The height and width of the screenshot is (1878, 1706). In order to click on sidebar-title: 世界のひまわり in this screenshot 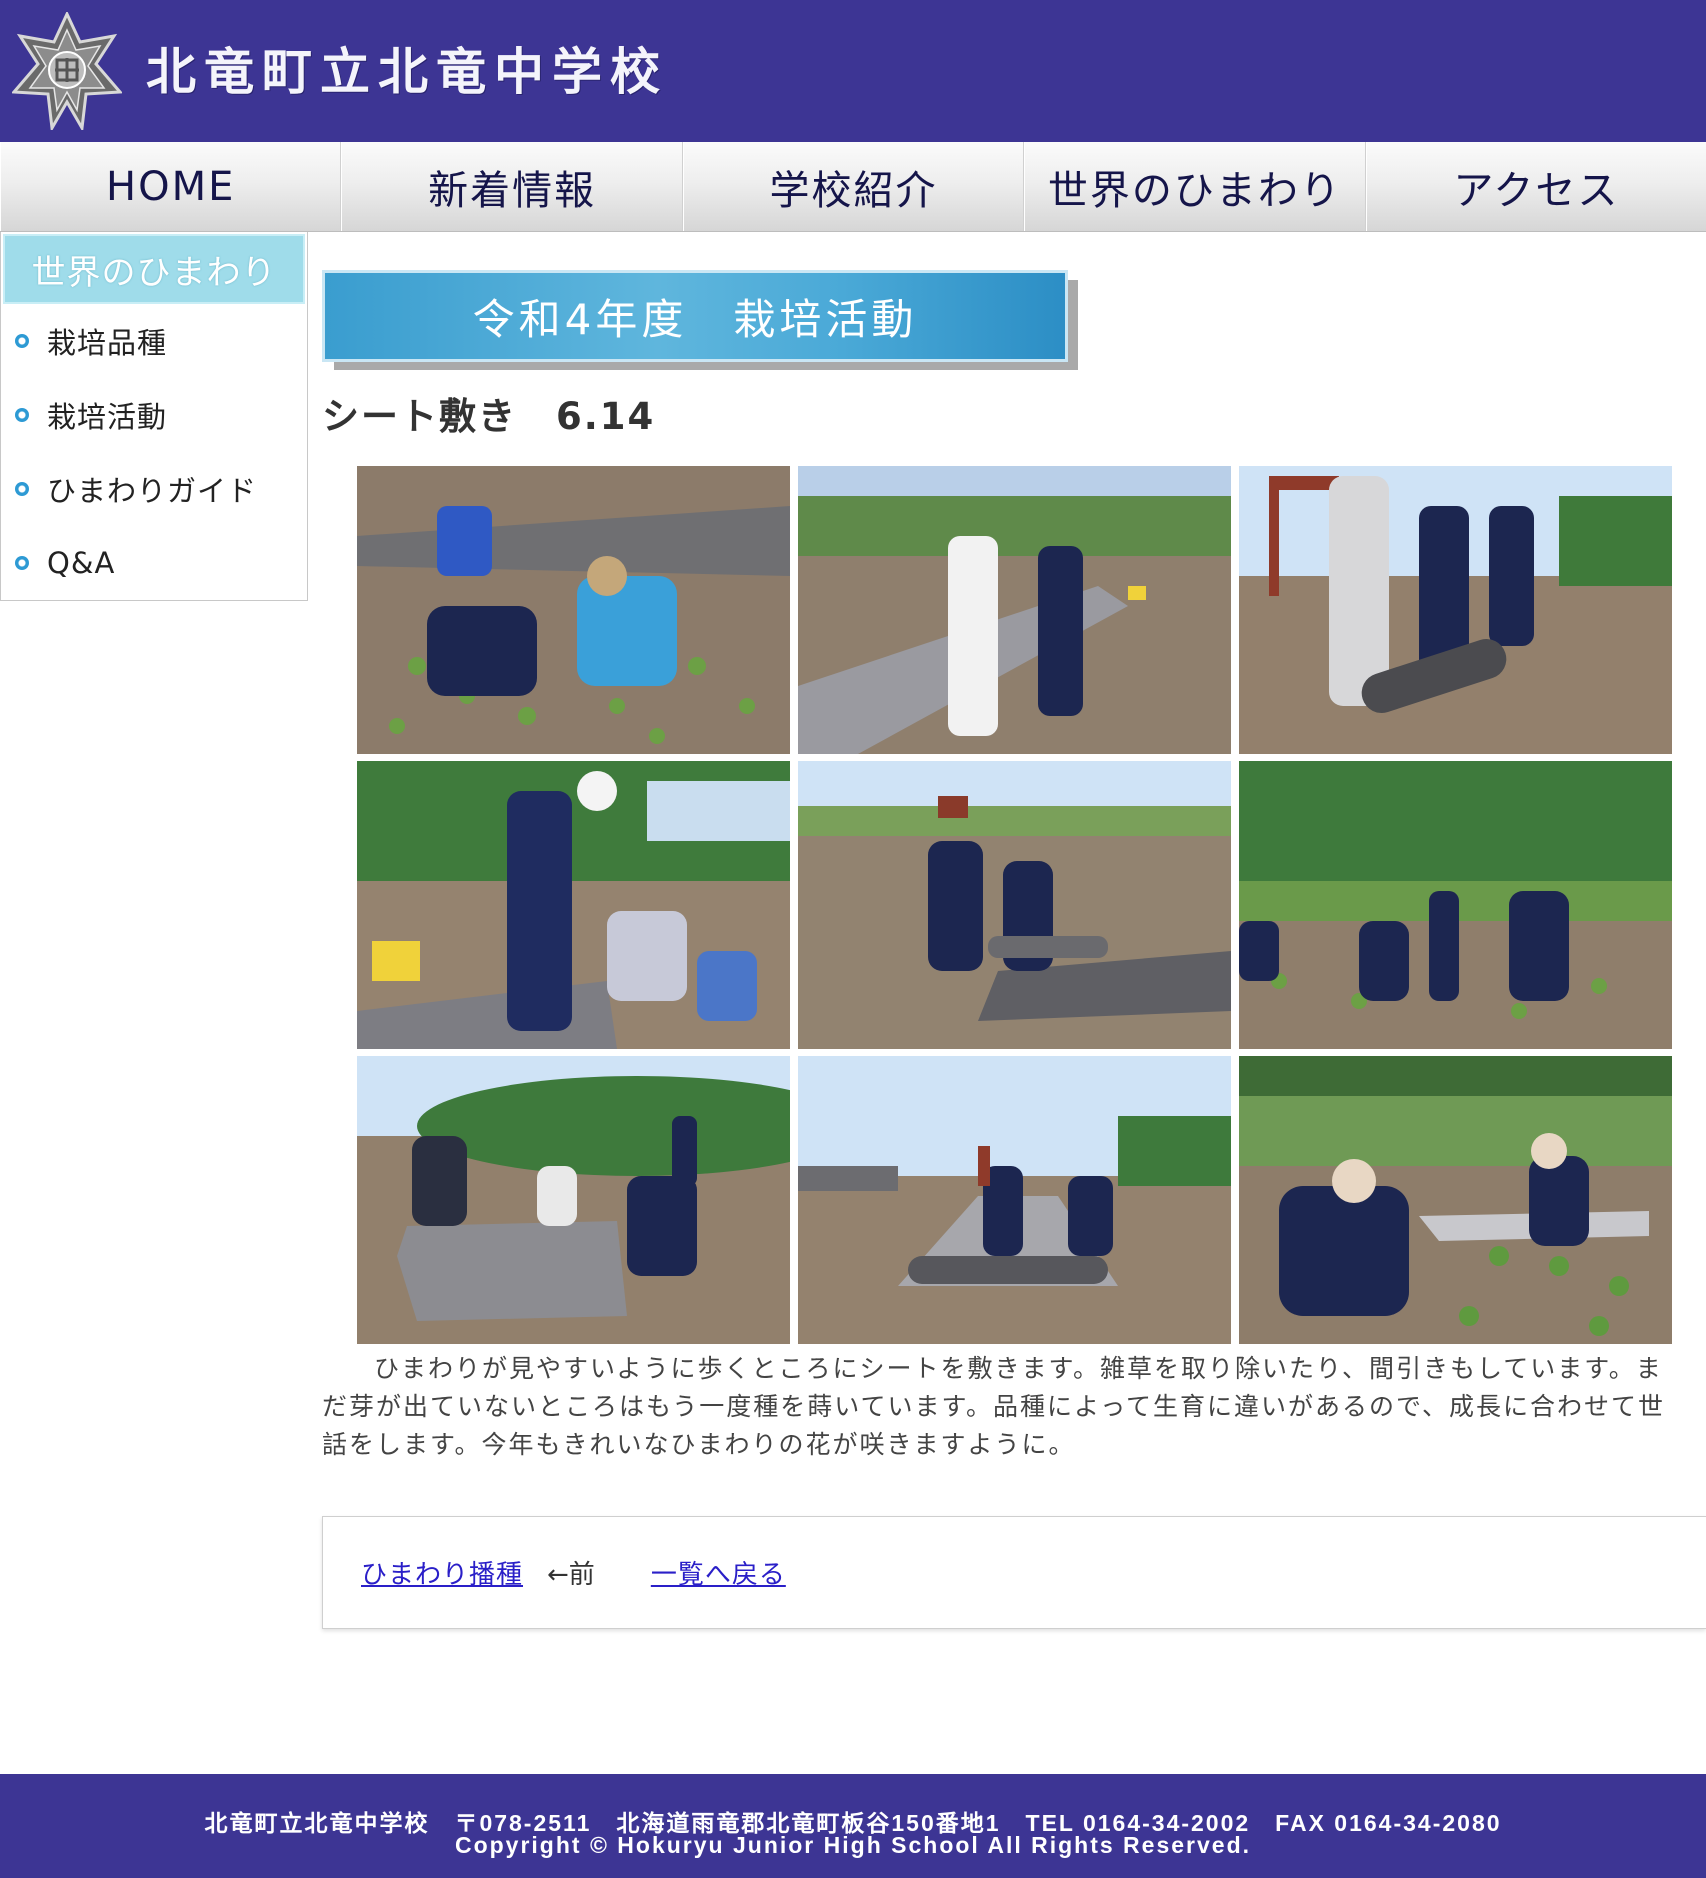, I will do `click(154, 269)`.